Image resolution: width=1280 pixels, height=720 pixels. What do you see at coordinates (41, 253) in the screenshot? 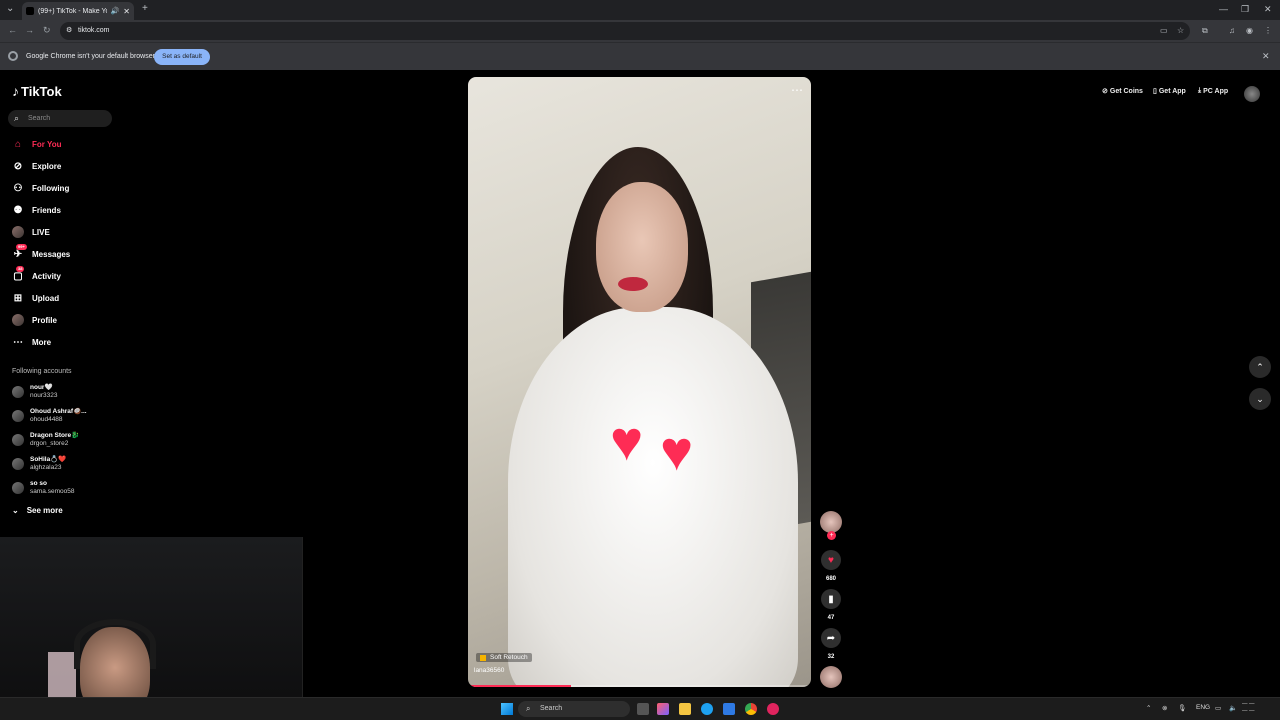
I see `nav-messages: ✈ 99+ Messages` at bounding box center [41, 253].